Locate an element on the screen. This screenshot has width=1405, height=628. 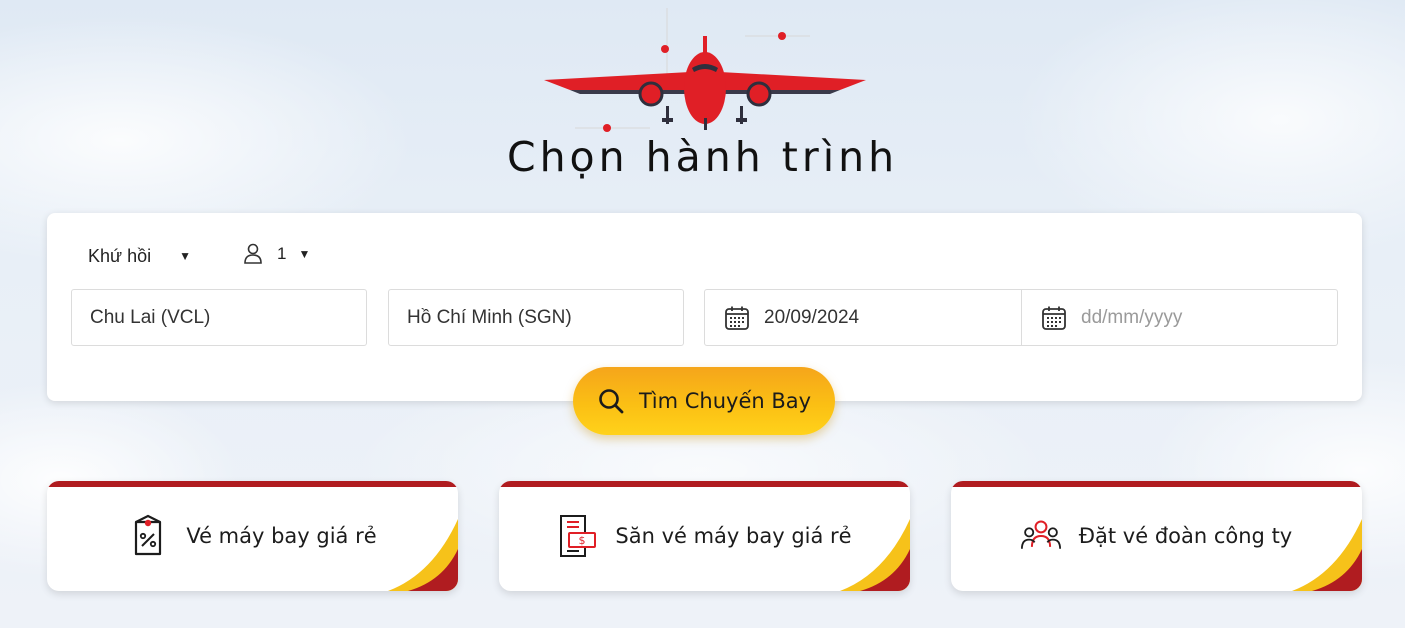
trip-type-value: Khứ hồi is located at coordinates (120, 255).